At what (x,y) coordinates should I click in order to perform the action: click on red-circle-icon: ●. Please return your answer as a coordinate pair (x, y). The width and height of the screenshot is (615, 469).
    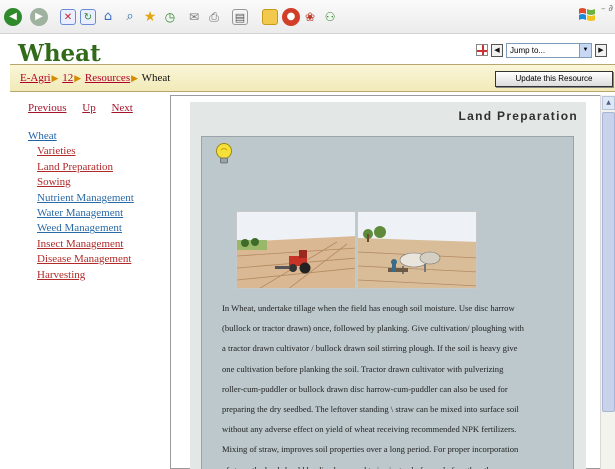
    Looking at the image, I should click on (291, 17).